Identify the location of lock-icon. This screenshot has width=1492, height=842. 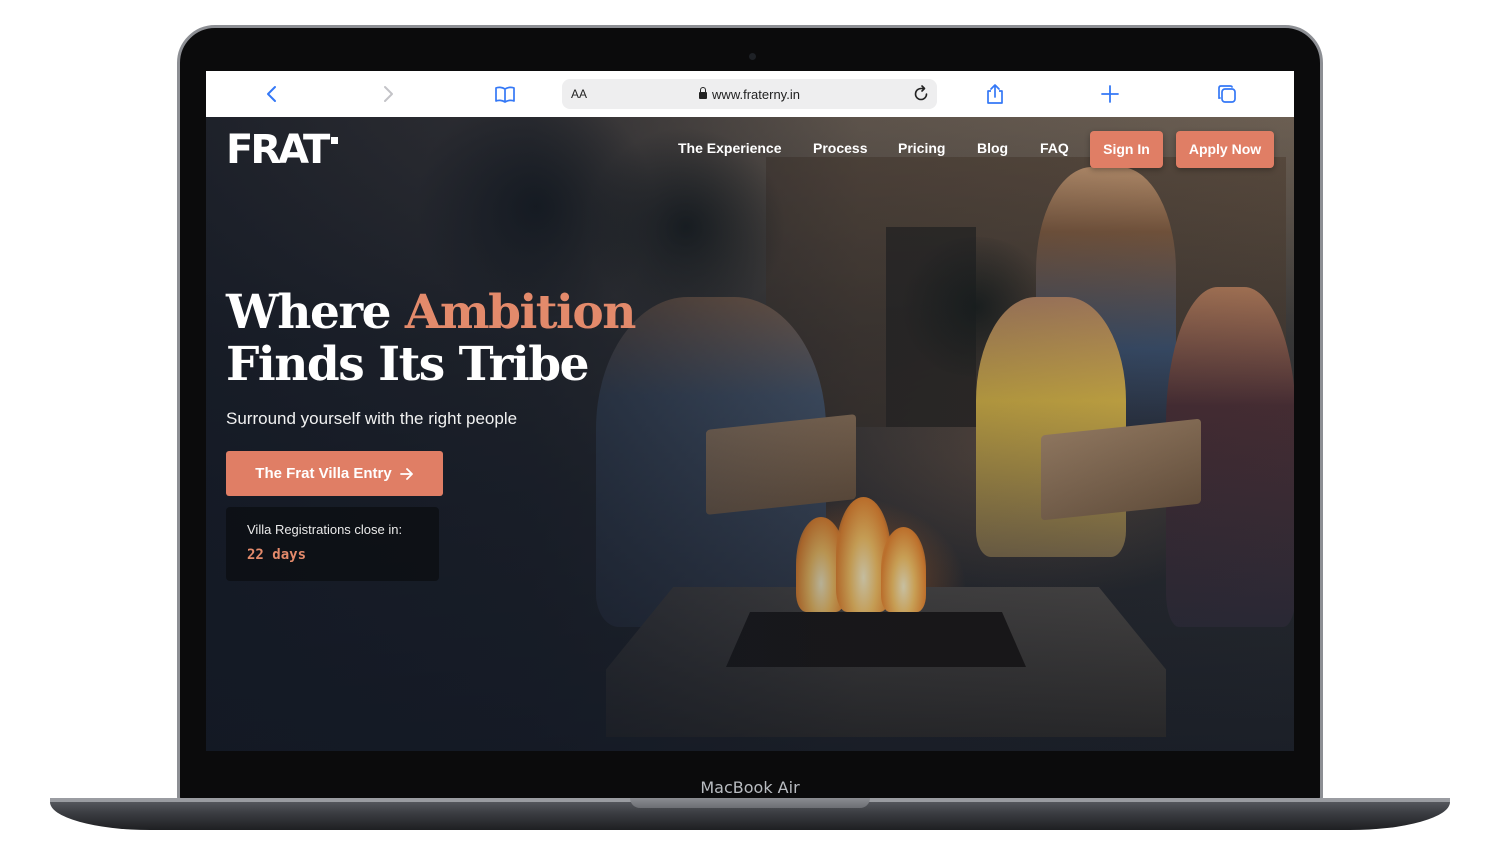
(703, 93).